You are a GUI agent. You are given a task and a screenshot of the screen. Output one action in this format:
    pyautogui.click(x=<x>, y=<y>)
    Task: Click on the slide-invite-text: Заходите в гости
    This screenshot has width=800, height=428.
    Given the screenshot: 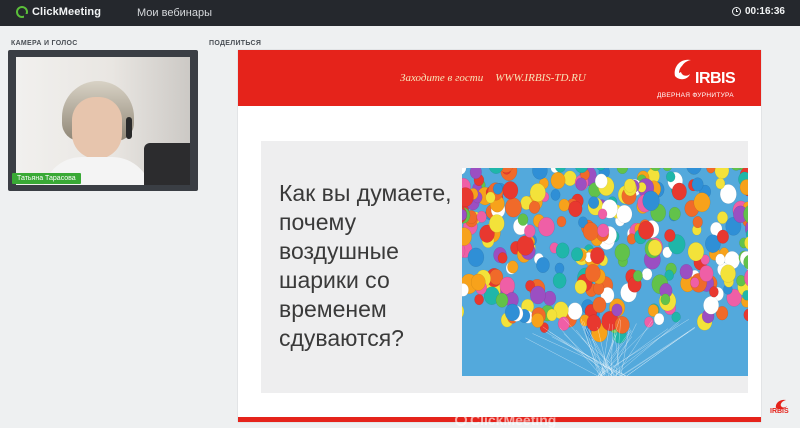 What is the action you would take?
    pyautogui.click(x=441, y=78)
    